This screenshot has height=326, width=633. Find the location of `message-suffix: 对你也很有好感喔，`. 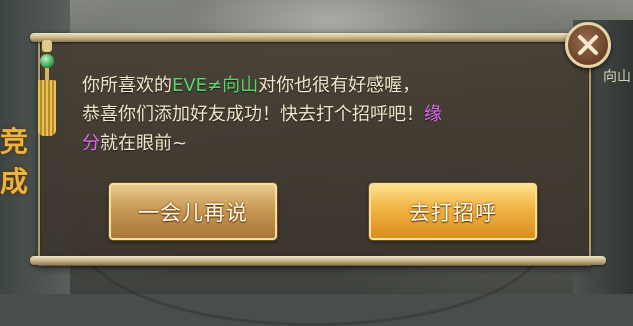

message-suffix: 对你也很有好感喔， is located at coordinates (339, 85).